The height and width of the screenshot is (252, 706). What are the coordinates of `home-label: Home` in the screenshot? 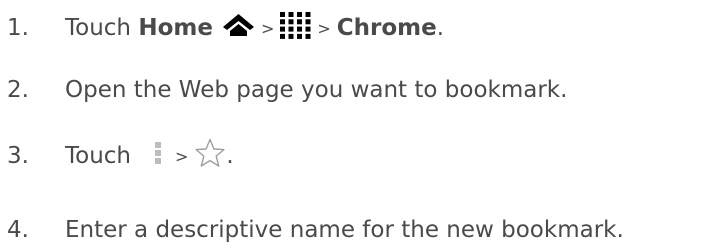 It's located at (175, 28).